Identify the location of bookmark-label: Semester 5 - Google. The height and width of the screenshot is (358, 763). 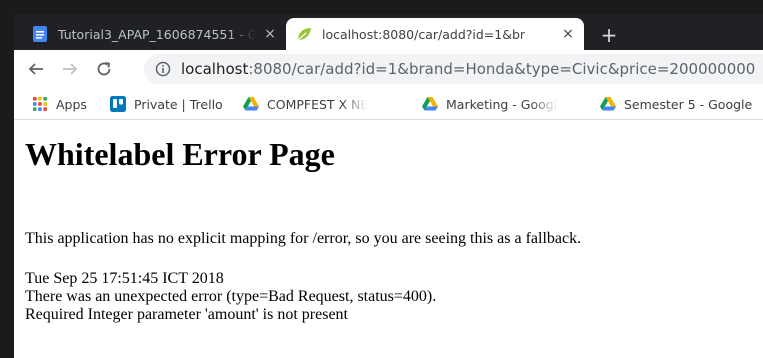
(688, 104).